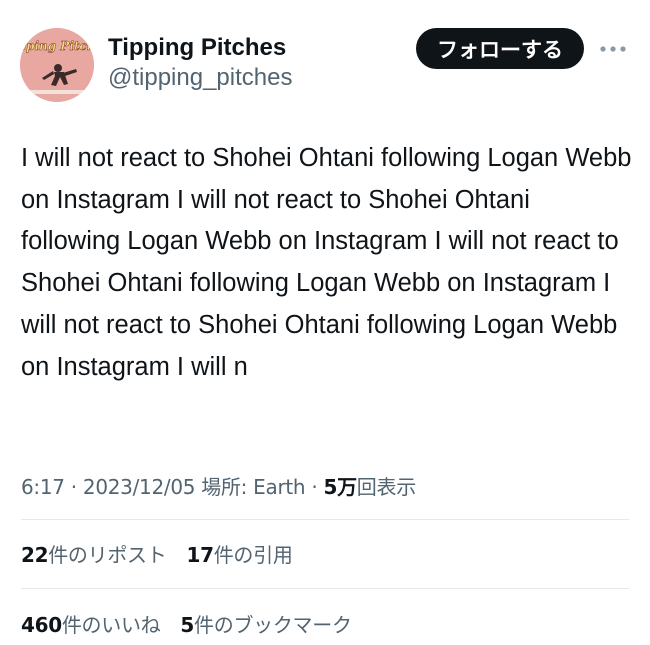 Image resolution: width=650 pixels, height=645 pixels. What do you see at coordinates (197, 48) in the screenshot?
I see `display-name: Tipping Pitches` at bounding box center [197, 48].